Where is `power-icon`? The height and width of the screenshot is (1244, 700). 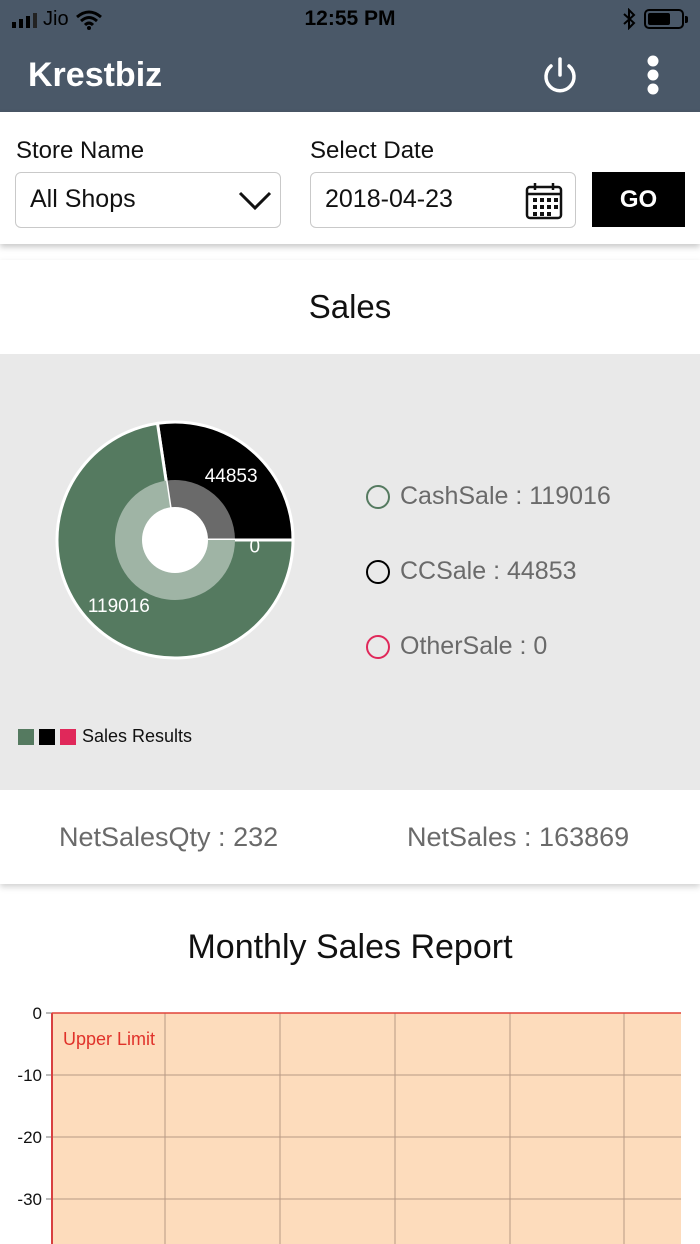 power-icon is located at coordinates (560, 76).